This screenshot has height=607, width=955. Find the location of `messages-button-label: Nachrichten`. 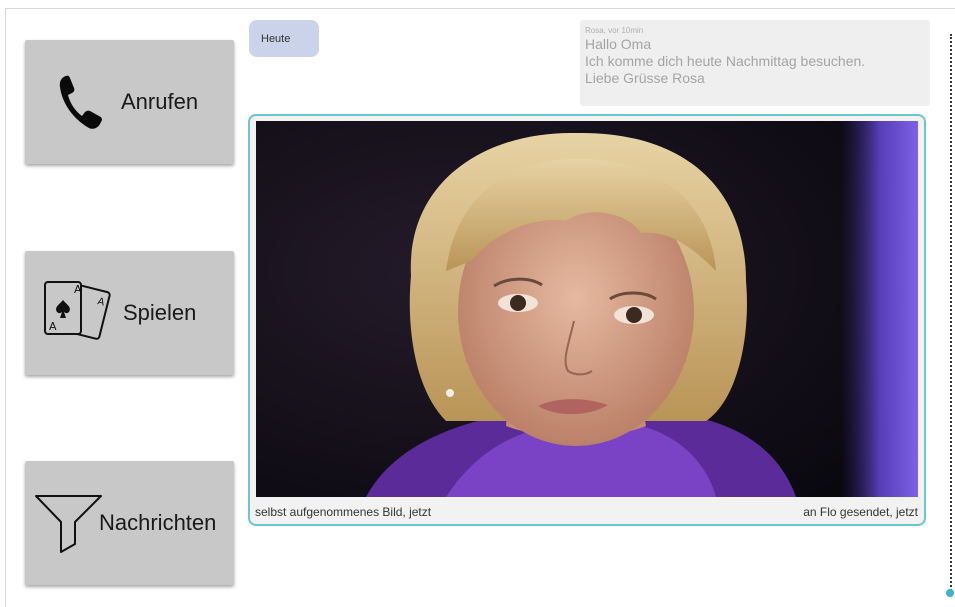

messages-button-label: Nachrichten is located at coordinates (158, 522).